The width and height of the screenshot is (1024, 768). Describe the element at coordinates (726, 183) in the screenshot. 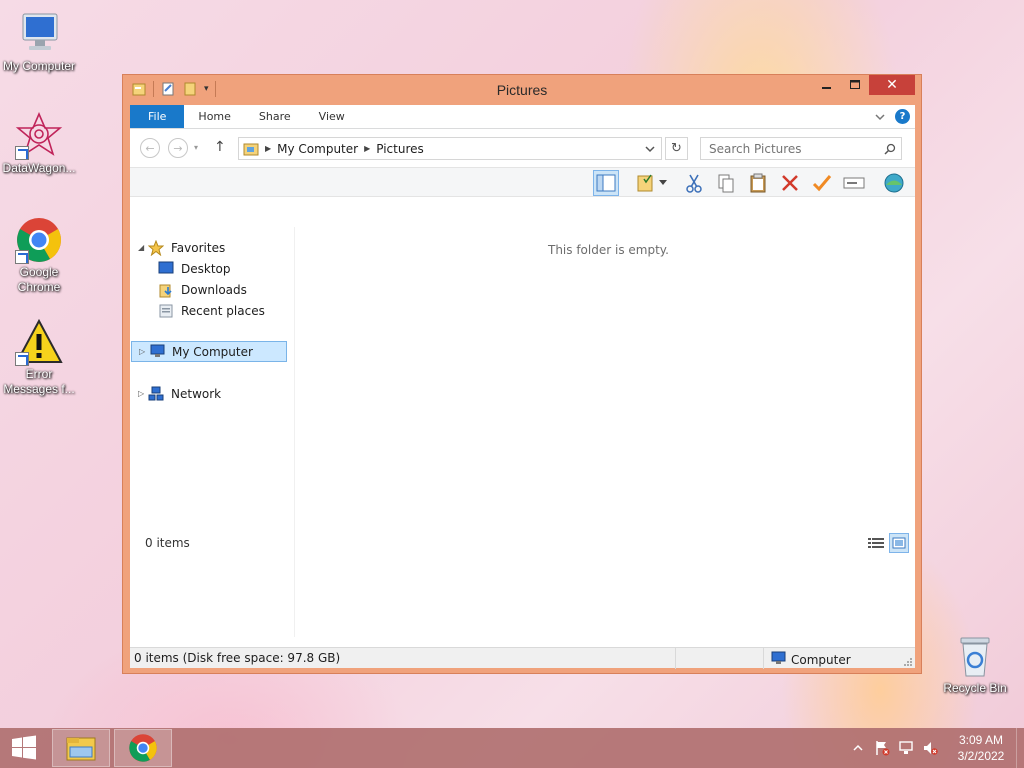

I see `copy-button` at that location.